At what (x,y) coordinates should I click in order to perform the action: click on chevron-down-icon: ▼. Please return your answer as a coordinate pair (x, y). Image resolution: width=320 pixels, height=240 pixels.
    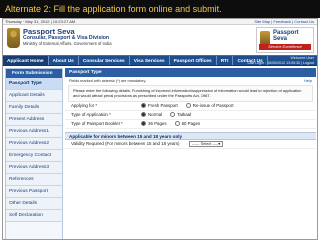
    Looking at the image, I should click on (219, 143).